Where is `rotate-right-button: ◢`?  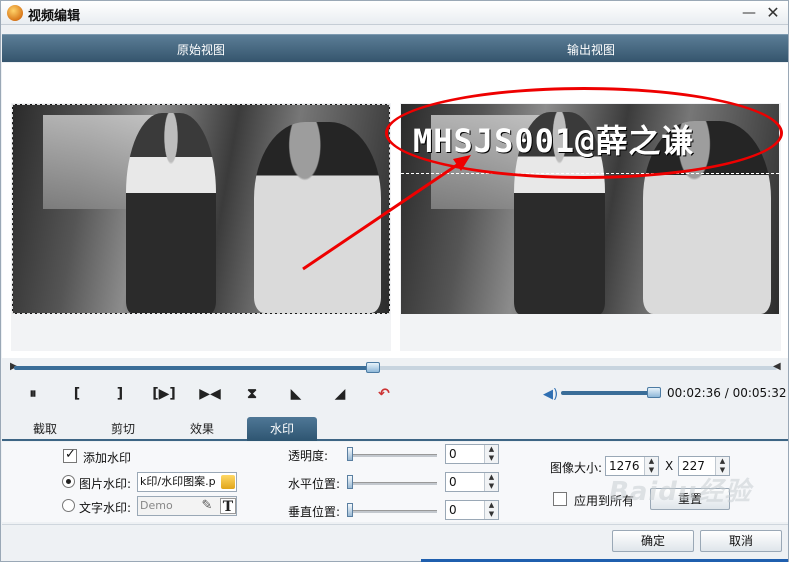 rotate-right-button: ◢ is located at coordinates (340, 394).